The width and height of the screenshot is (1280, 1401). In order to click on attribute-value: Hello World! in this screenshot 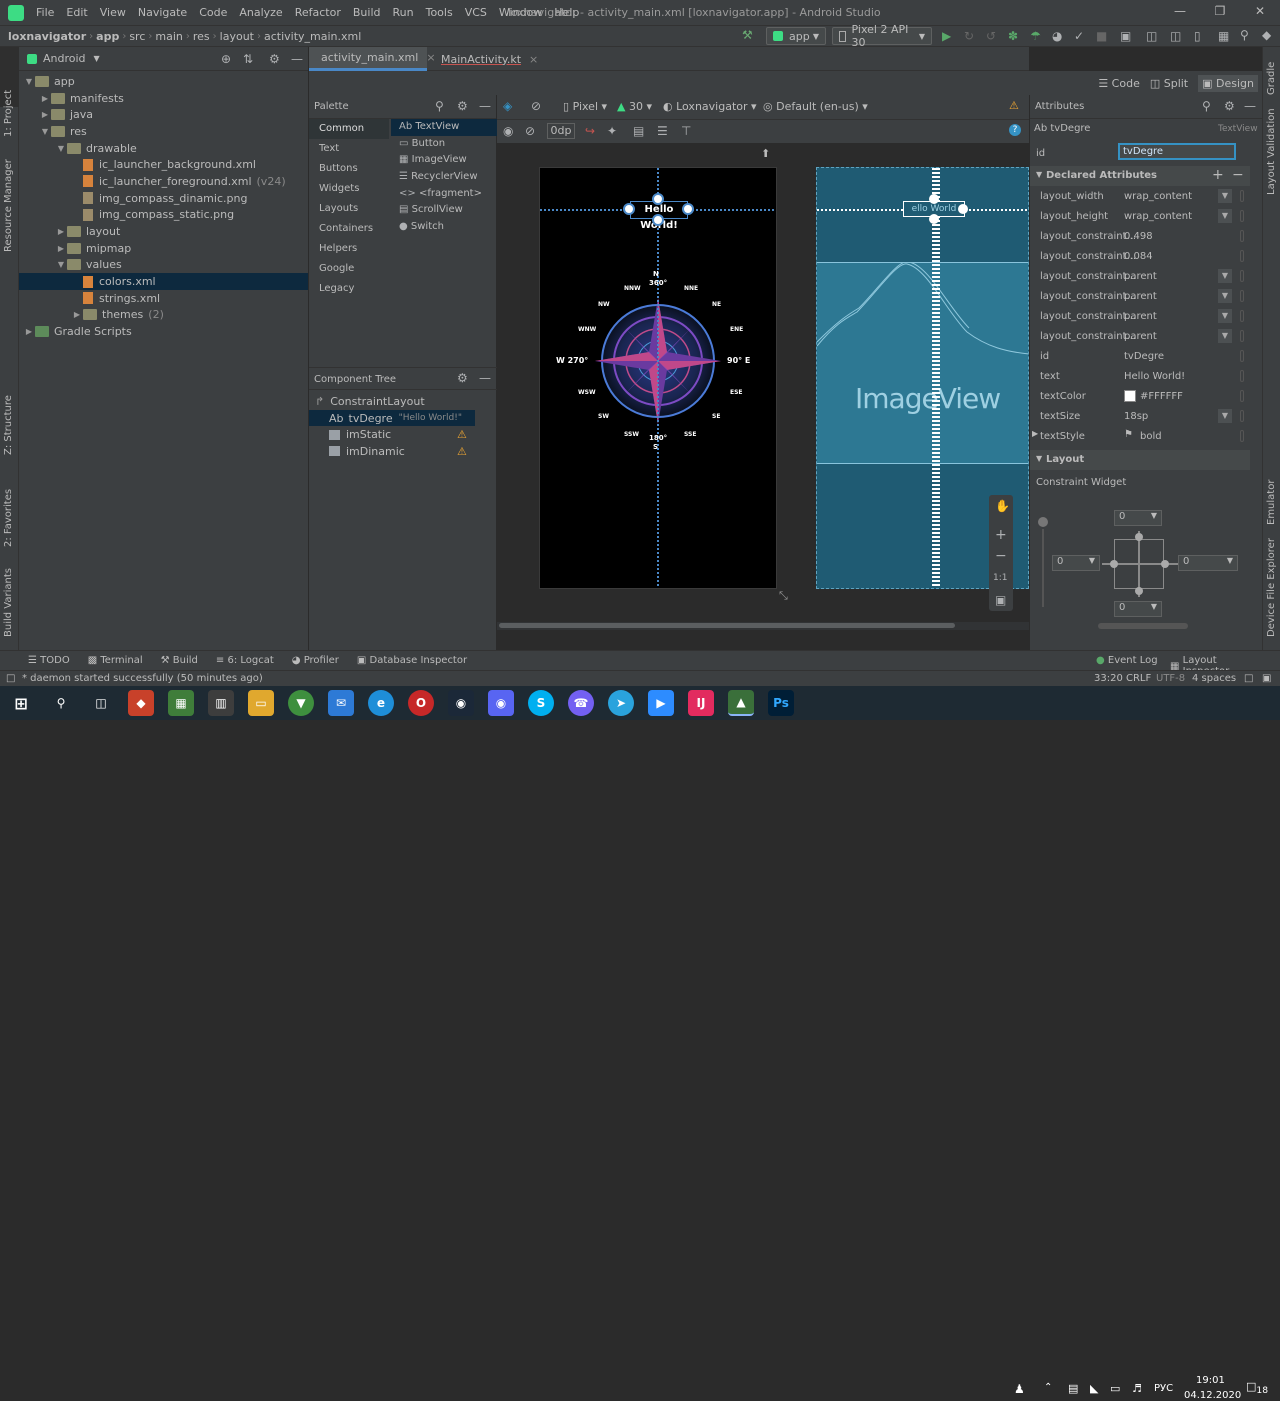, I will do `click(1154, 376)`.